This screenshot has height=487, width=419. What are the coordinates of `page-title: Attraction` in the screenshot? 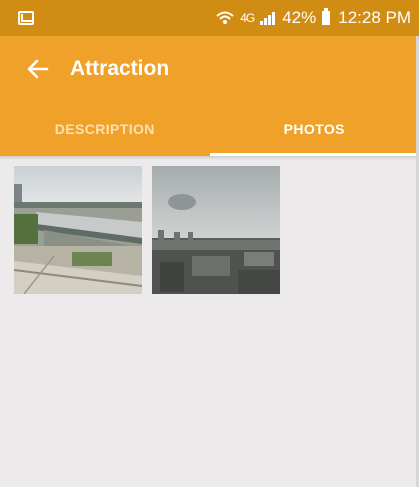 It's located at (120, 68).